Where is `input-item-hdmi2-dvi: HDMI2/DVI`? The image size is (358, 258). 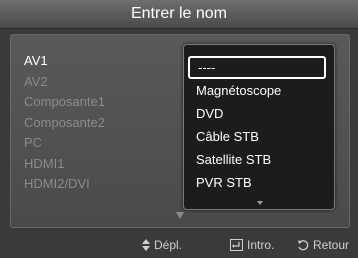
input-item-hdmi2-dvi: HDMI2/DVI is located at coordinates (64, 184).